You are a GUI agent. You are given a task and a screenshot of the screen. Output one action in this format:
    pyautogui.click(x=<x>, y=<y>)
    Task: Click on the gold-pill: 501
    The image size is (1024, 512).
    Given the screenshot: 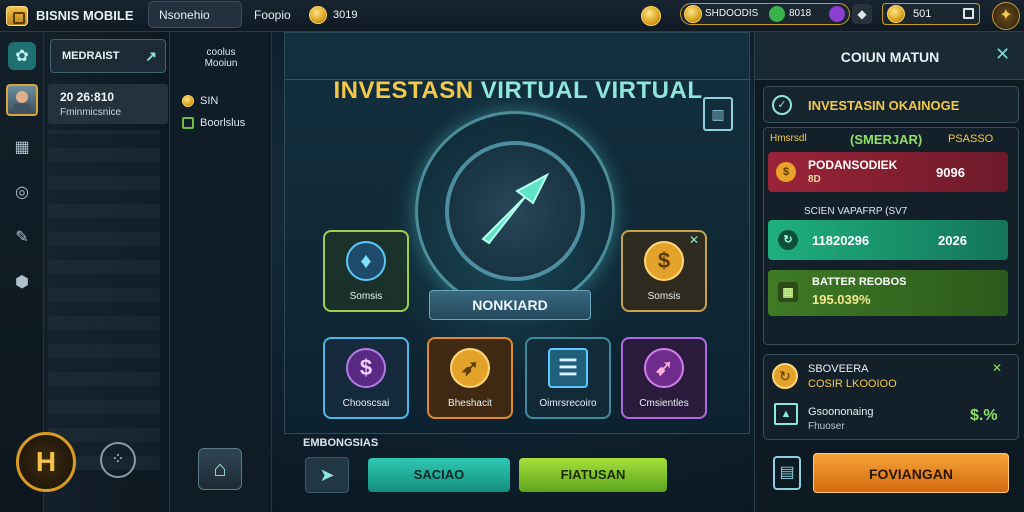 What is the action you would take?
    pyautogui.click(x=931, y=14)
    